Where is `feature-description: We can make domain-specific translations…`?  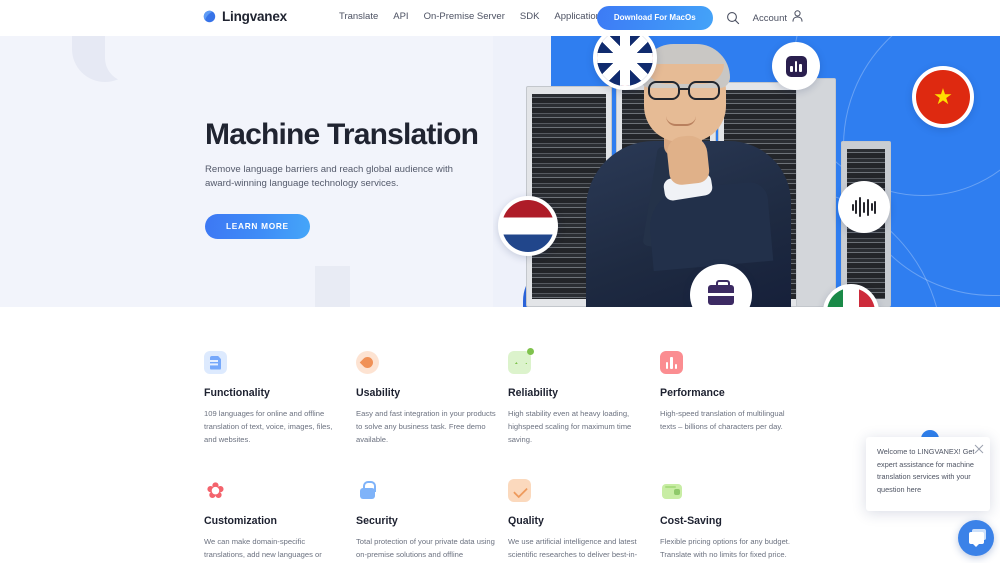
feature-description: We can make domain-specific translations… is located at coordinates (263, 548).